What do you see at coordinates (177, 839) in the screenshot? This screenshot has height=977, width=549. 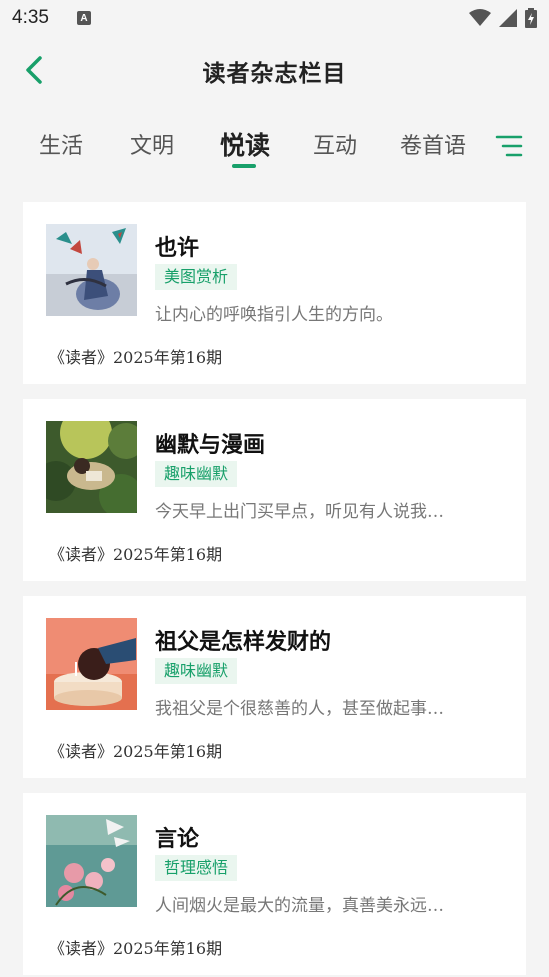 I see `article-title: 言论` at bounding box center [177, 839].